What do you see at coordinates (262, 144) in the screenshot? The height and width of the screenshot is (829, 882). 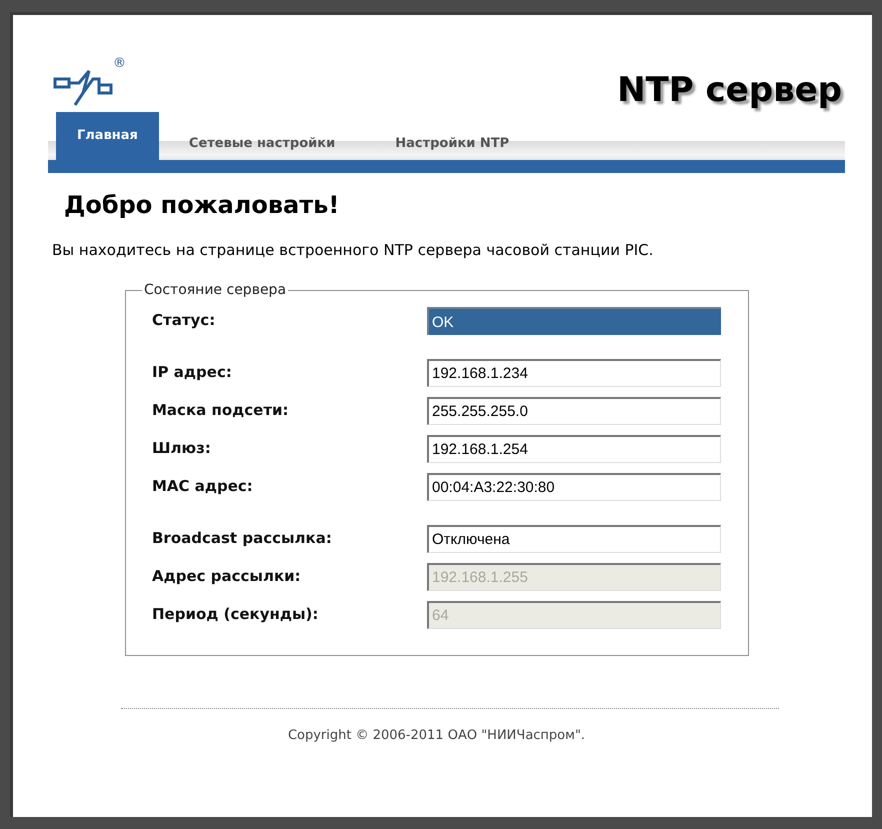 I see `nav-tab: Сетевые настройки` at bounding box center [262, 144].